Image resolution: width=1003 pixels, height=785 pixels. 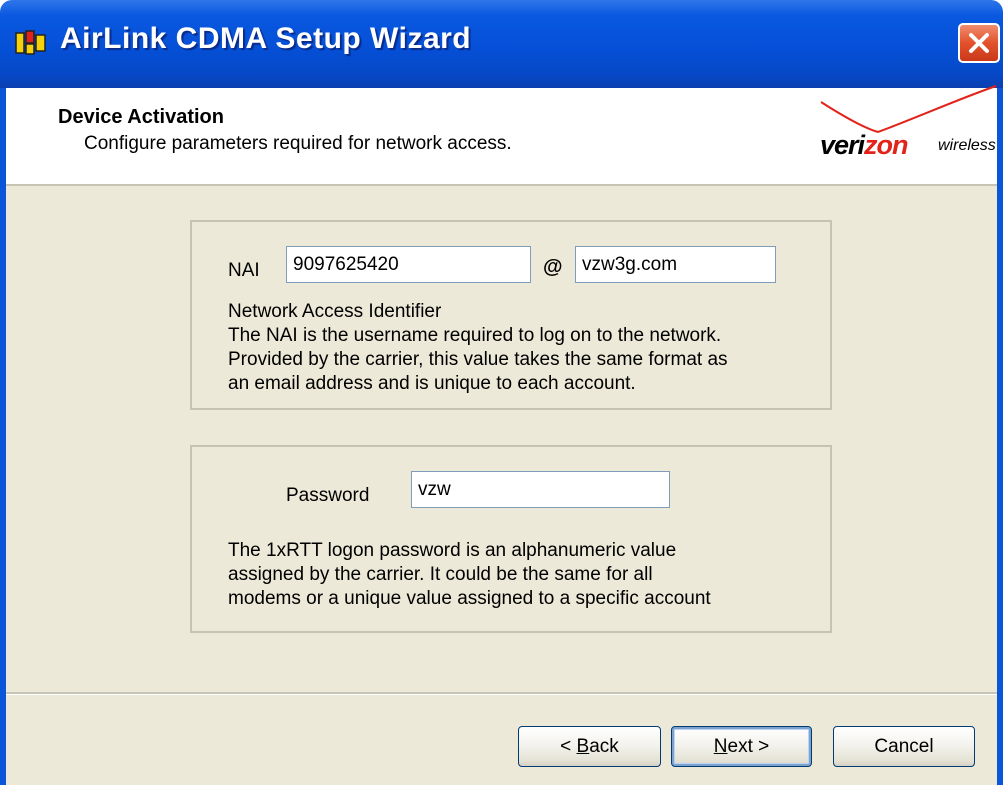 I want to click on logo-check-mark, so click(x=908, y=109).